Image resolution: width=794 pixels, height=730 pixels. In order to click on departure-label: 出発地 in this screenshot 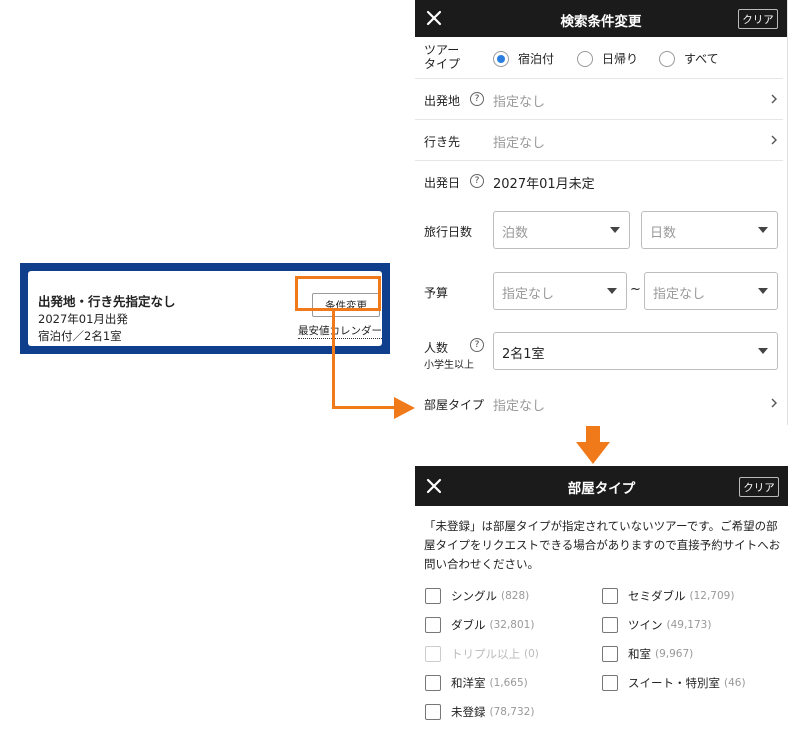, I will do `click(442, 101)`.